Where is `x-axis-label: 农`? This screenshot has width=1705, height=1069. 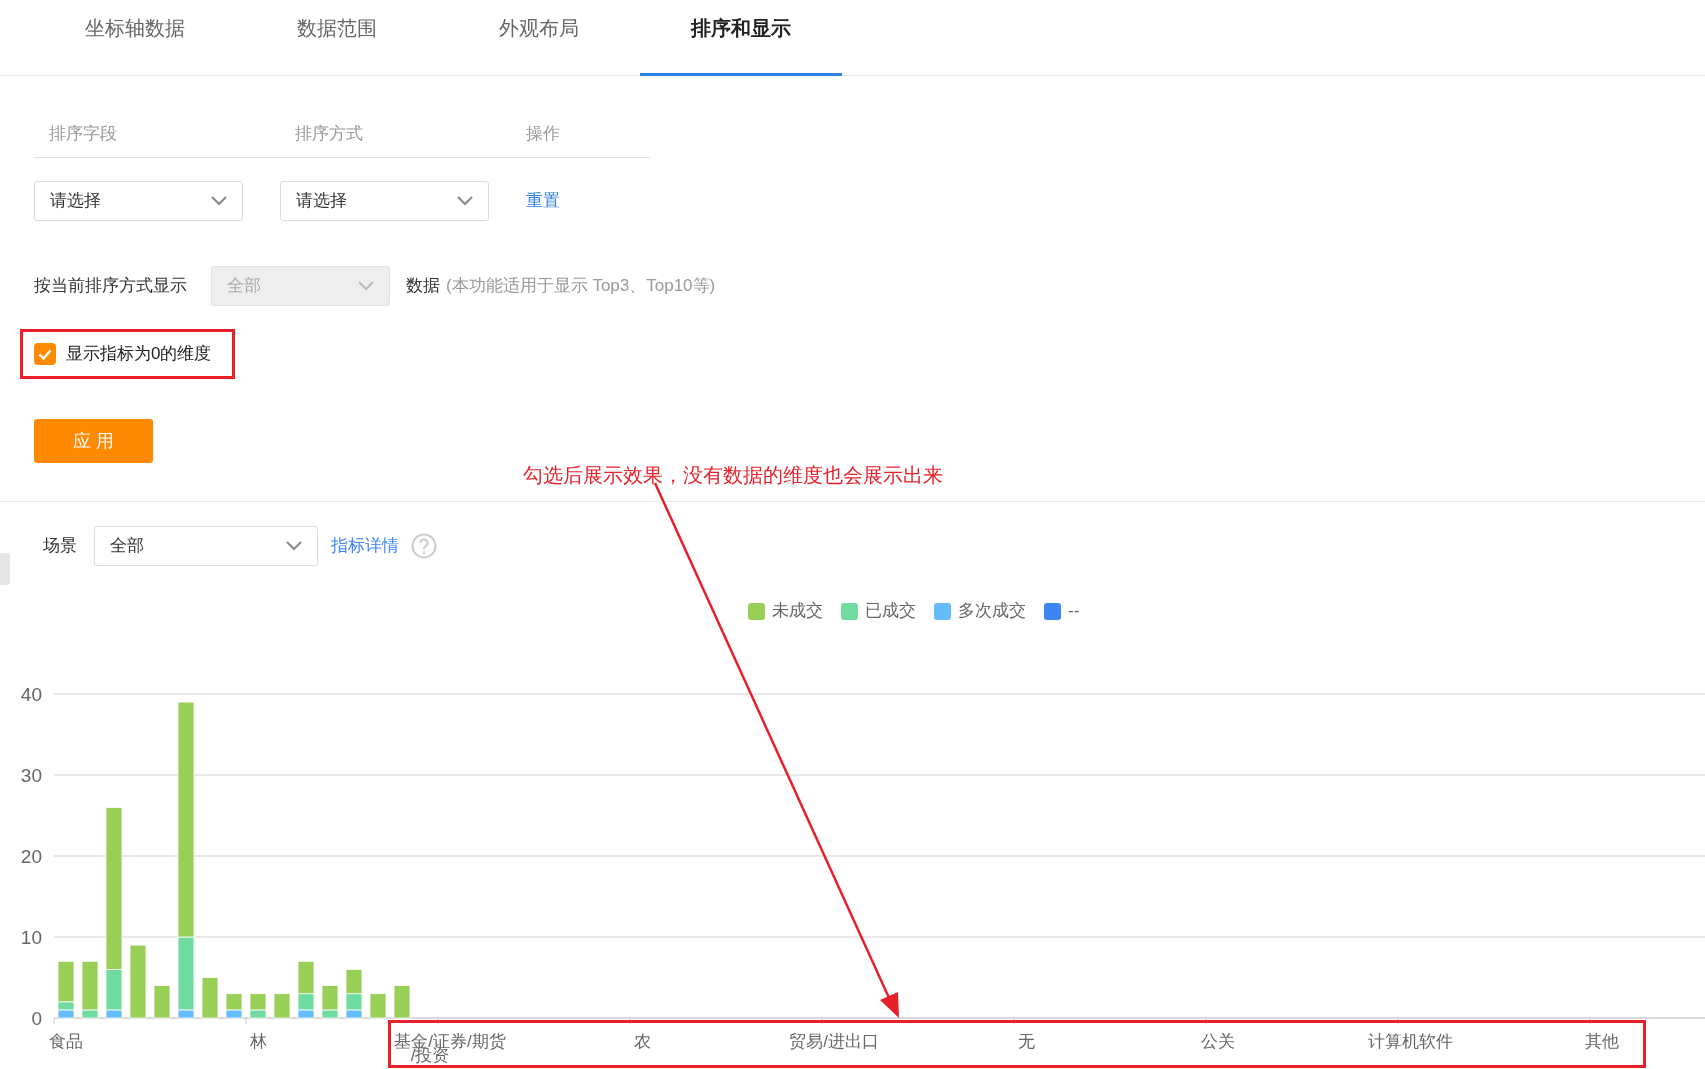 x-axis-label: 农 is located at coordinates (642, 1041).